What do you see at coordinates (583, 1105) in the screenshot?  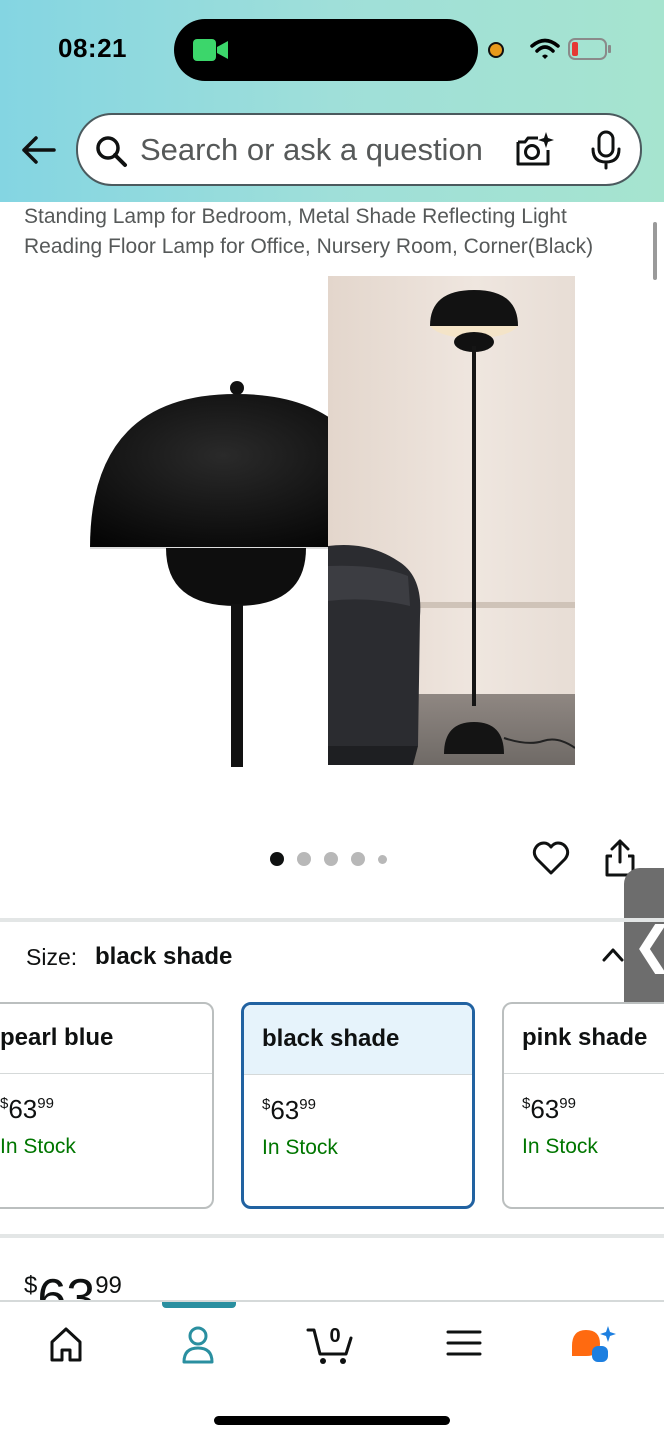 I see `variant-card-pink-shade: pink shade $6399 In Stock` at bounding box center [583, 1105].